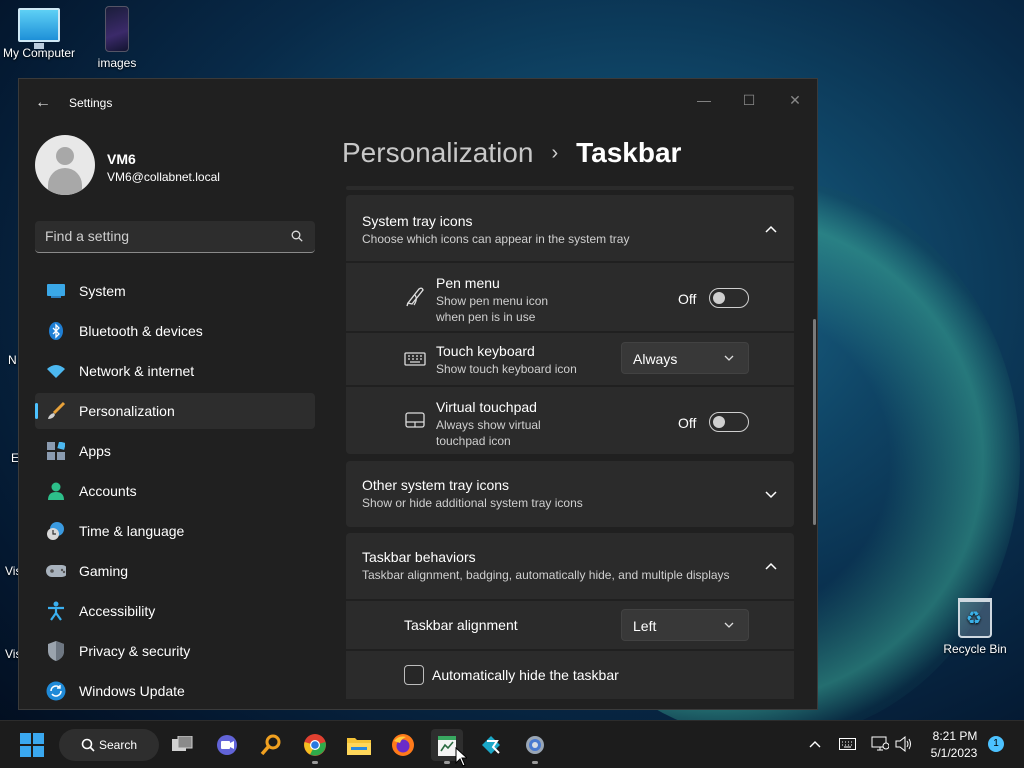 This screenshot has width=1024, height=768. What do you see at coordinates (461, 757) in the screenshot?
I see `mouse-cursor-icon` at bounding box center [461, 757].